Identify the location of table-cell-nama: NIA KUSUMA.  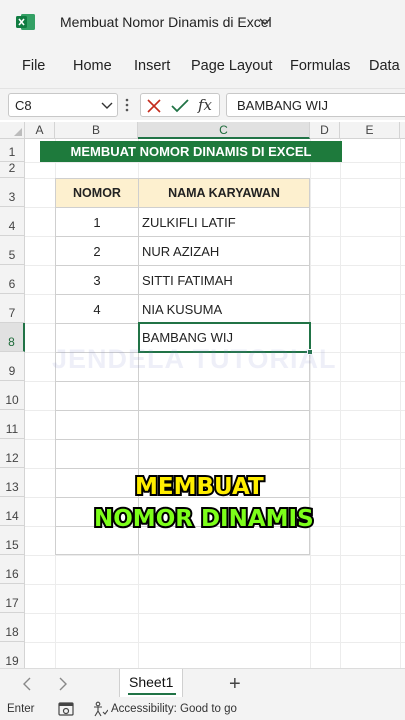
(224, 309).